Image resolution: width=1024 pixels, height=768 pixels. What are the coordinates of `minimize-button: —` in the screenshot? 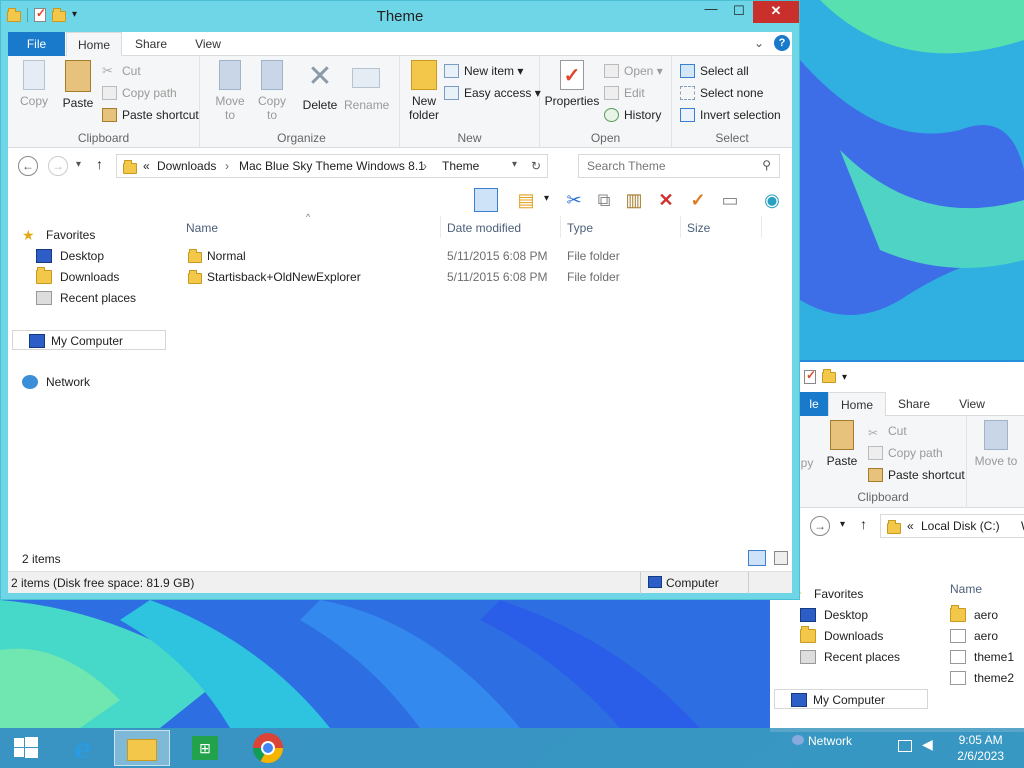 It's located at (711, 12).